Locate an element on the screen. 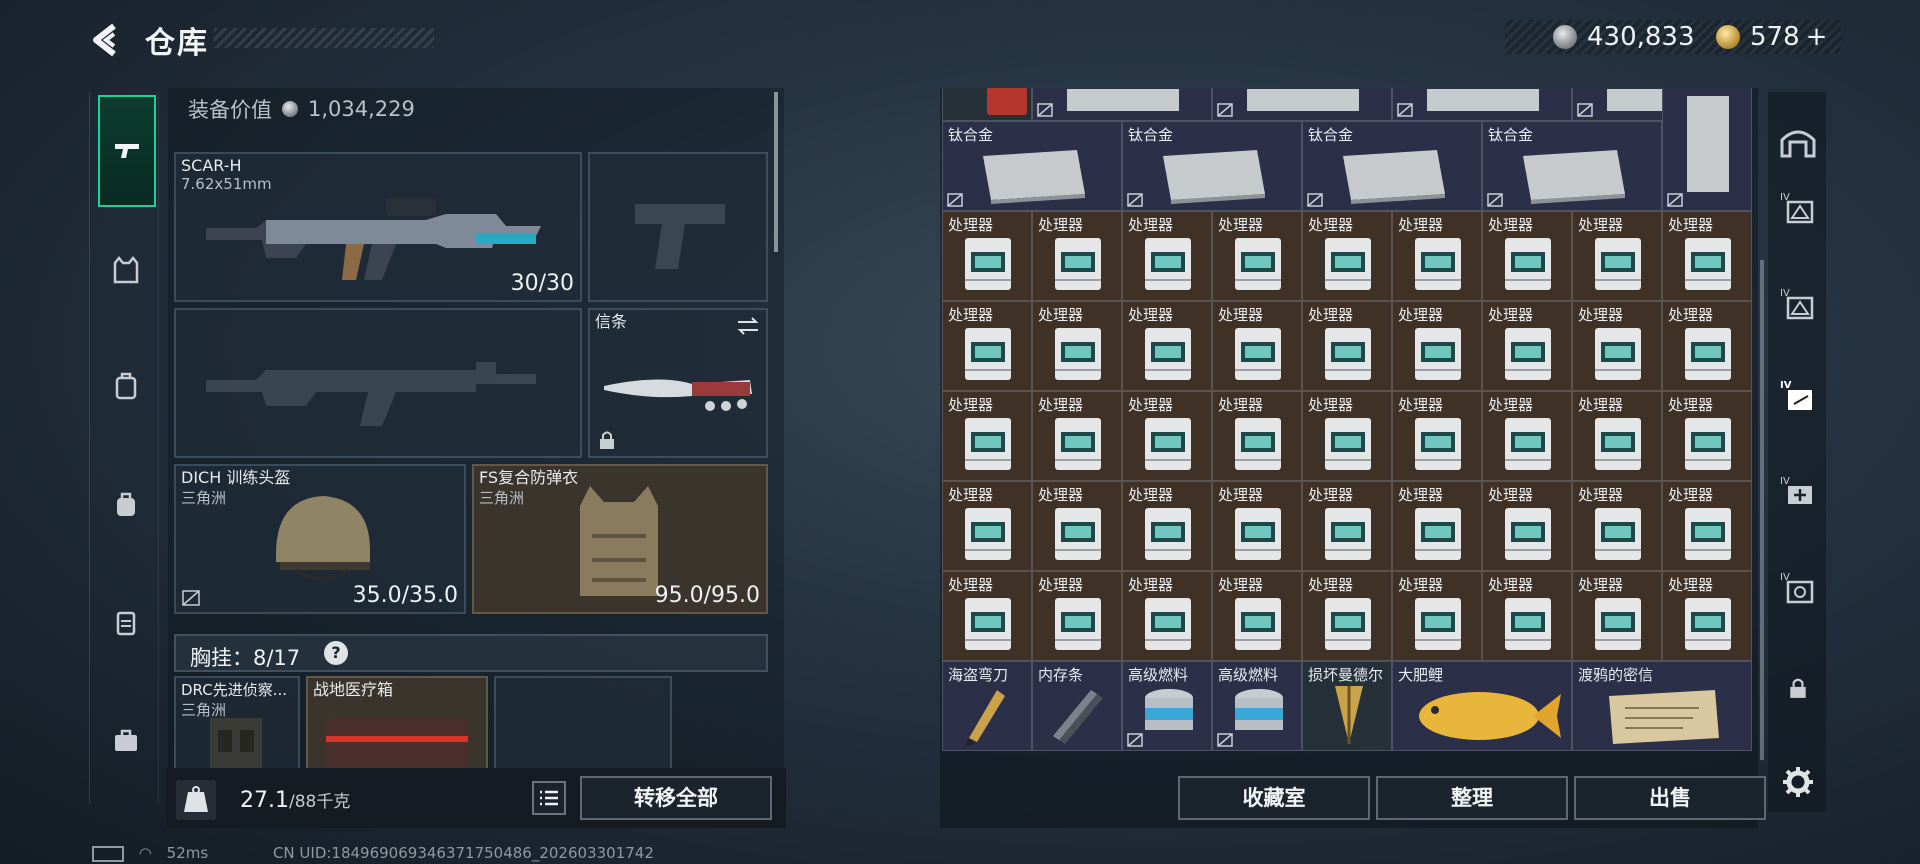 The image size is (1920, 864). stash-item: 大肥鲤 is located at coordinates (1482, 706).